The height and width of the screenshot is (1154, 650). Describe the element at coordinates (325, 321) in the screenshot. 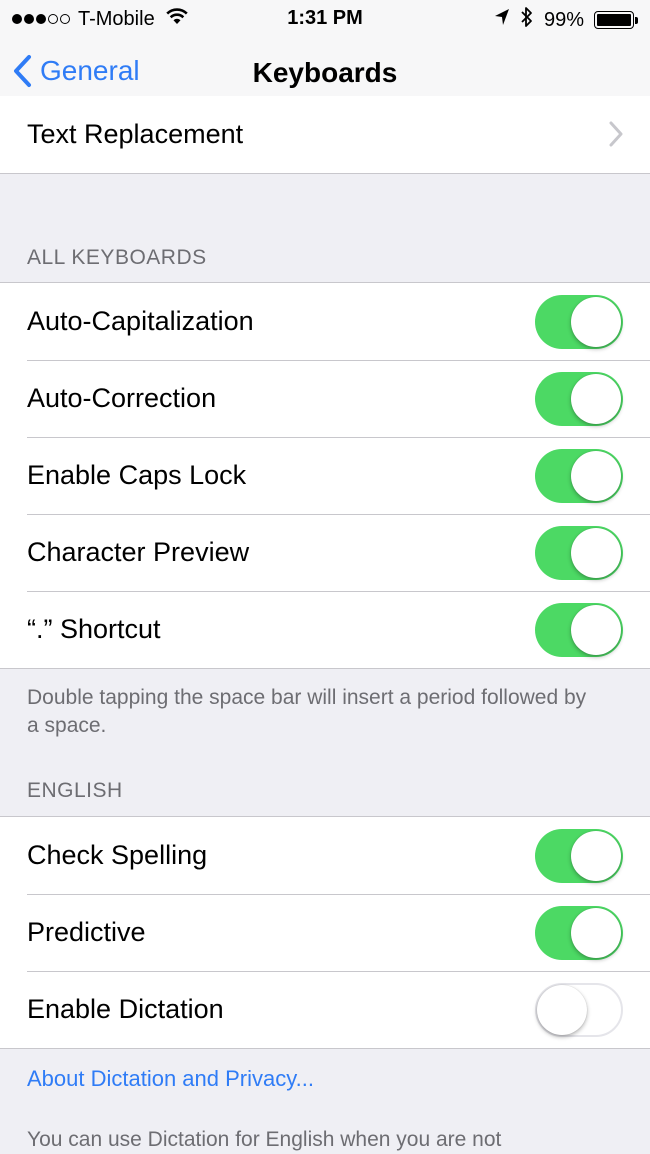

I see `row-auto-capitalization: Auto-Capitalization` at that location.